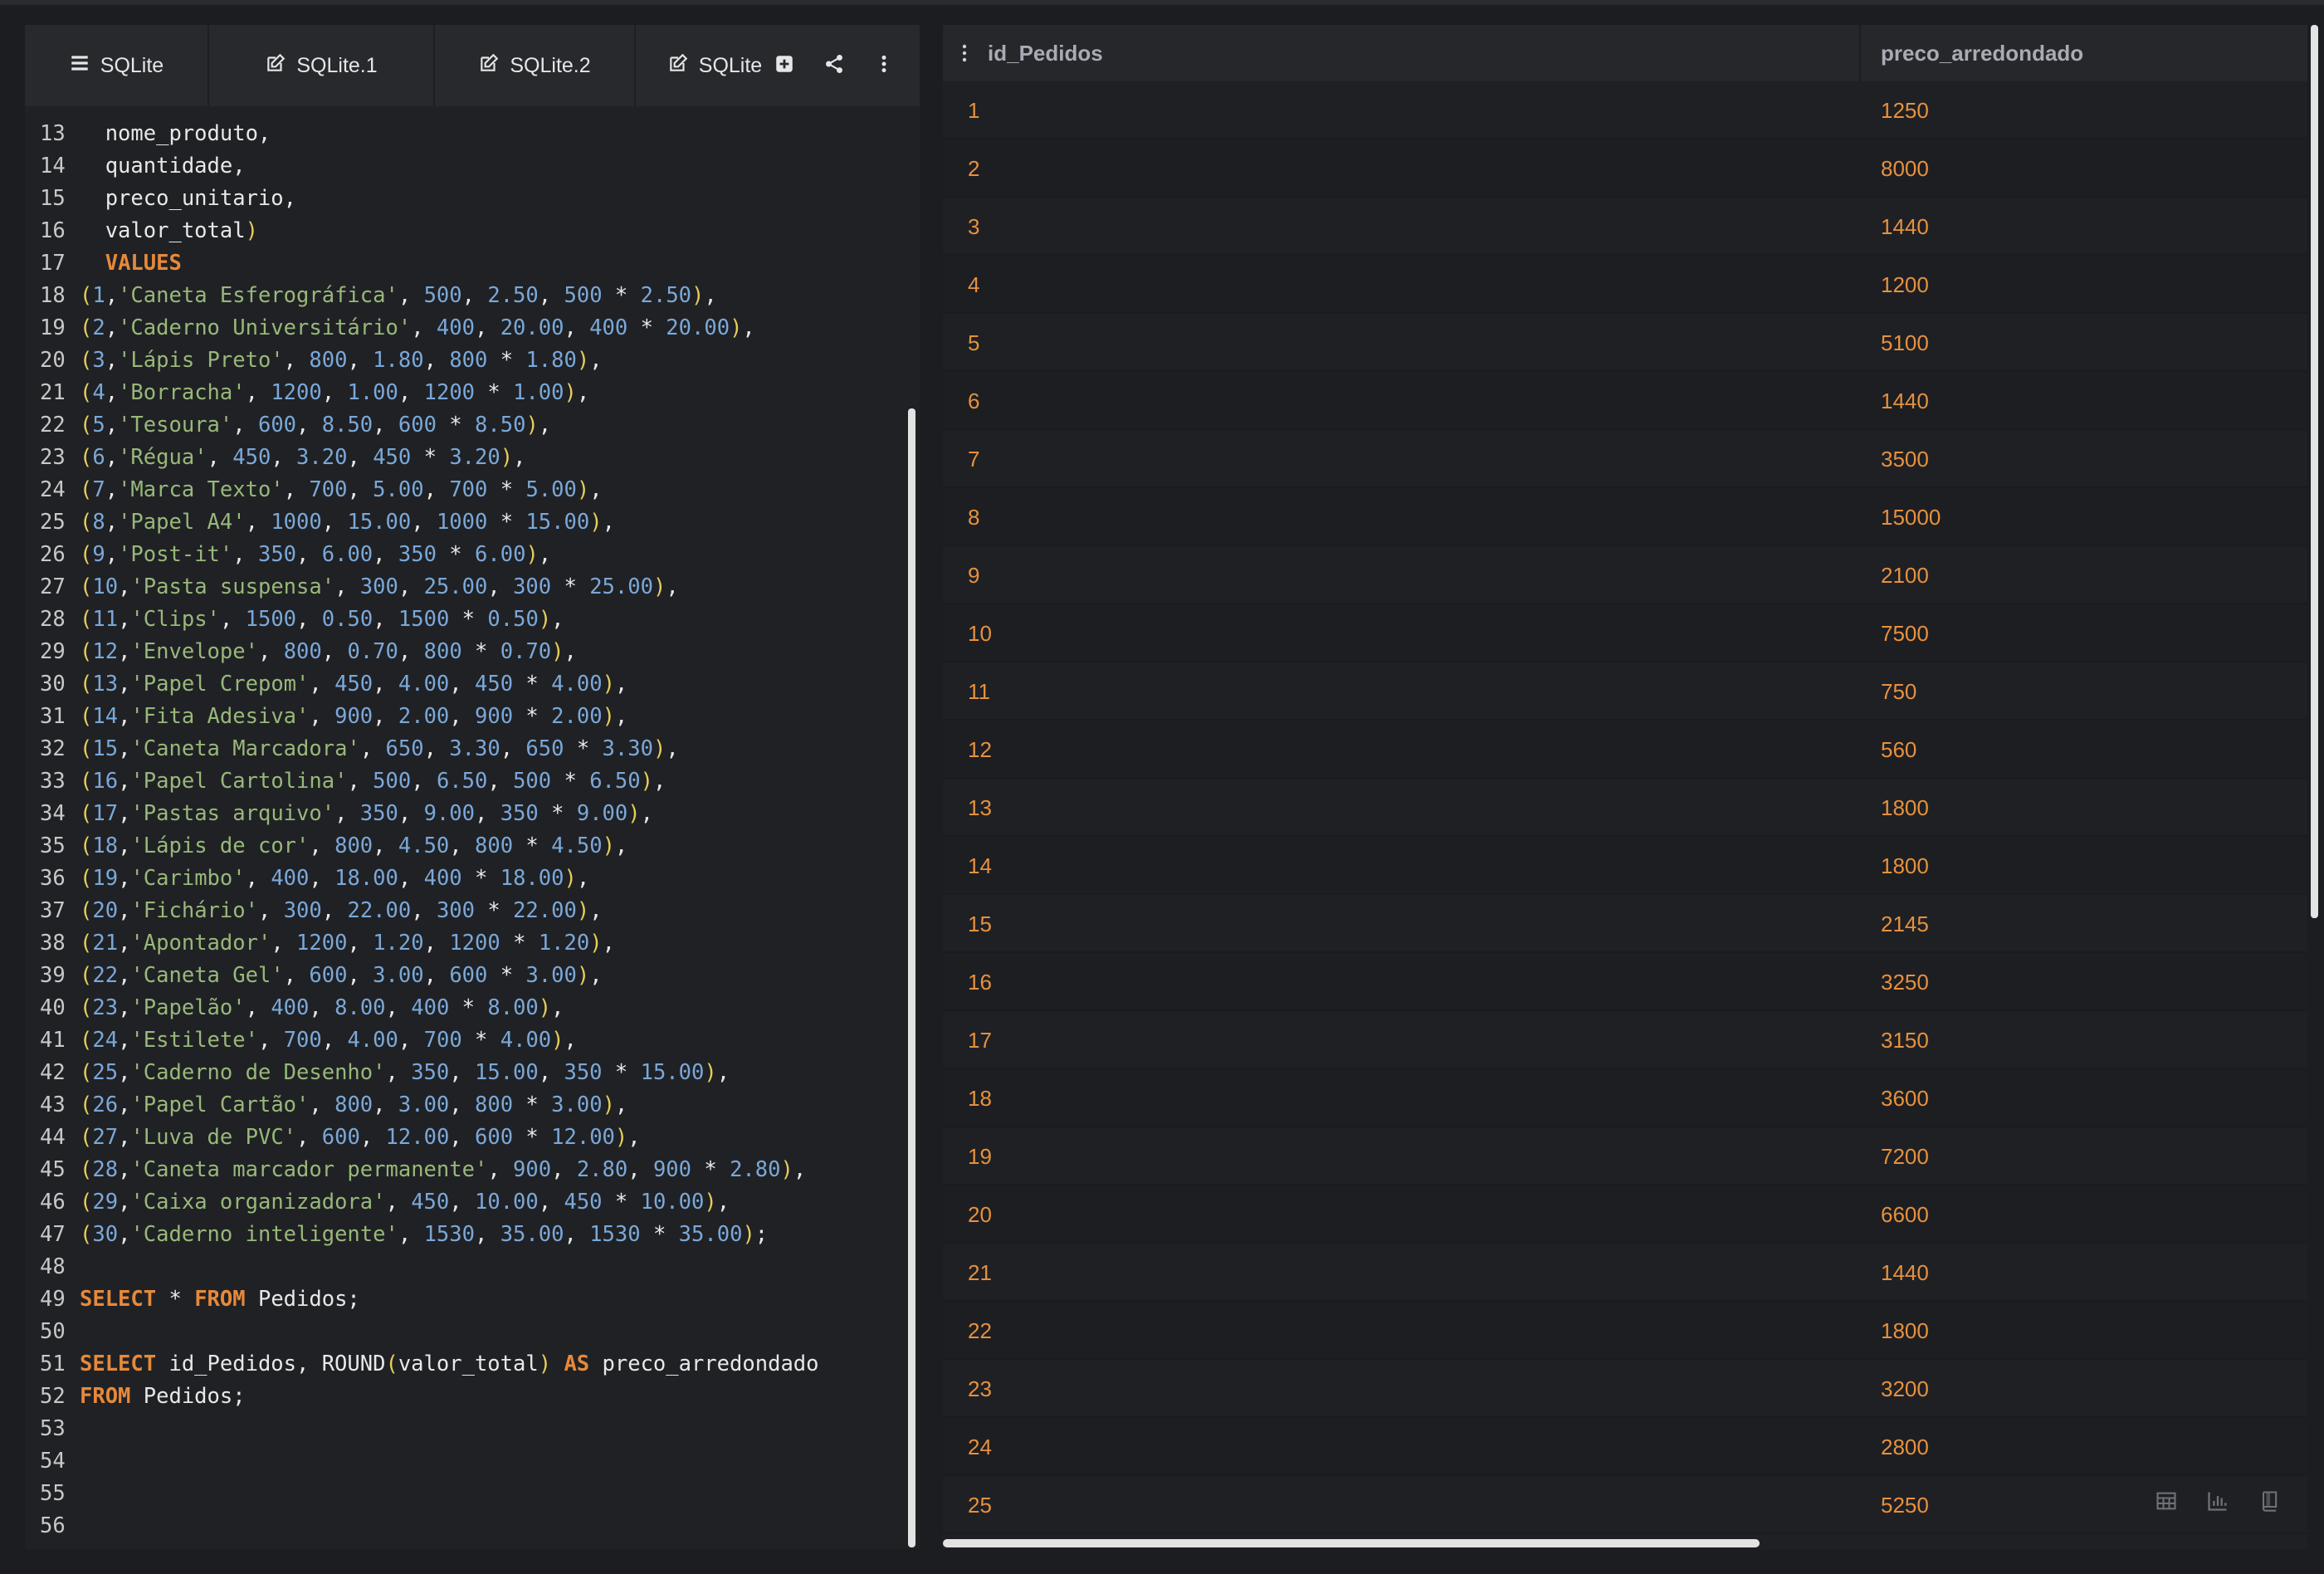 The height and width of the screenshot is (1574, 2324). I want to click on cell-id-pedidos: 13, so click(980, 808).